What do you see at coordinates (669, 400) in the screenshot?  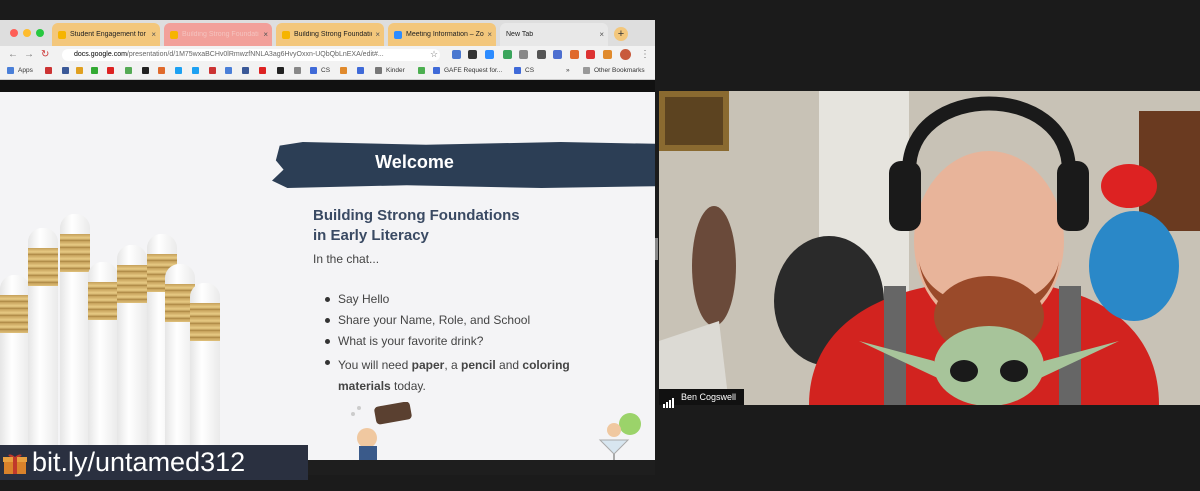 I see `signal-strength-icon` at bounding box center [669, 400].